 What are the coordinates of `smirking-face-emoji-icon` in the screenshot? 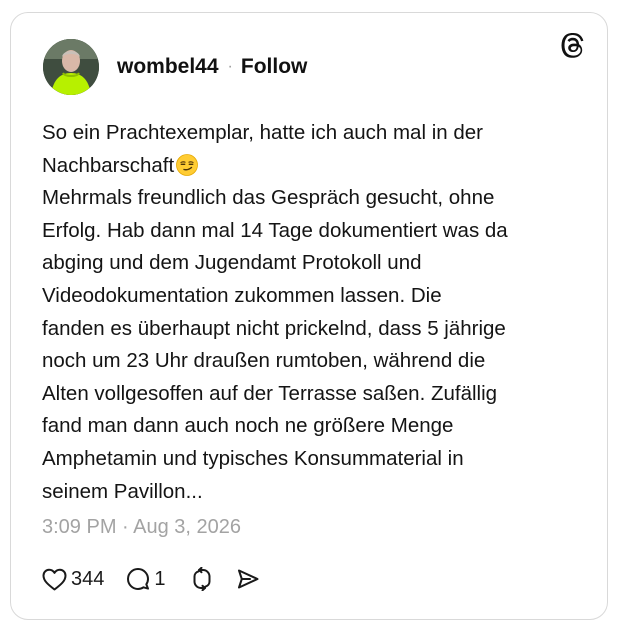 It's located at (187, 164).